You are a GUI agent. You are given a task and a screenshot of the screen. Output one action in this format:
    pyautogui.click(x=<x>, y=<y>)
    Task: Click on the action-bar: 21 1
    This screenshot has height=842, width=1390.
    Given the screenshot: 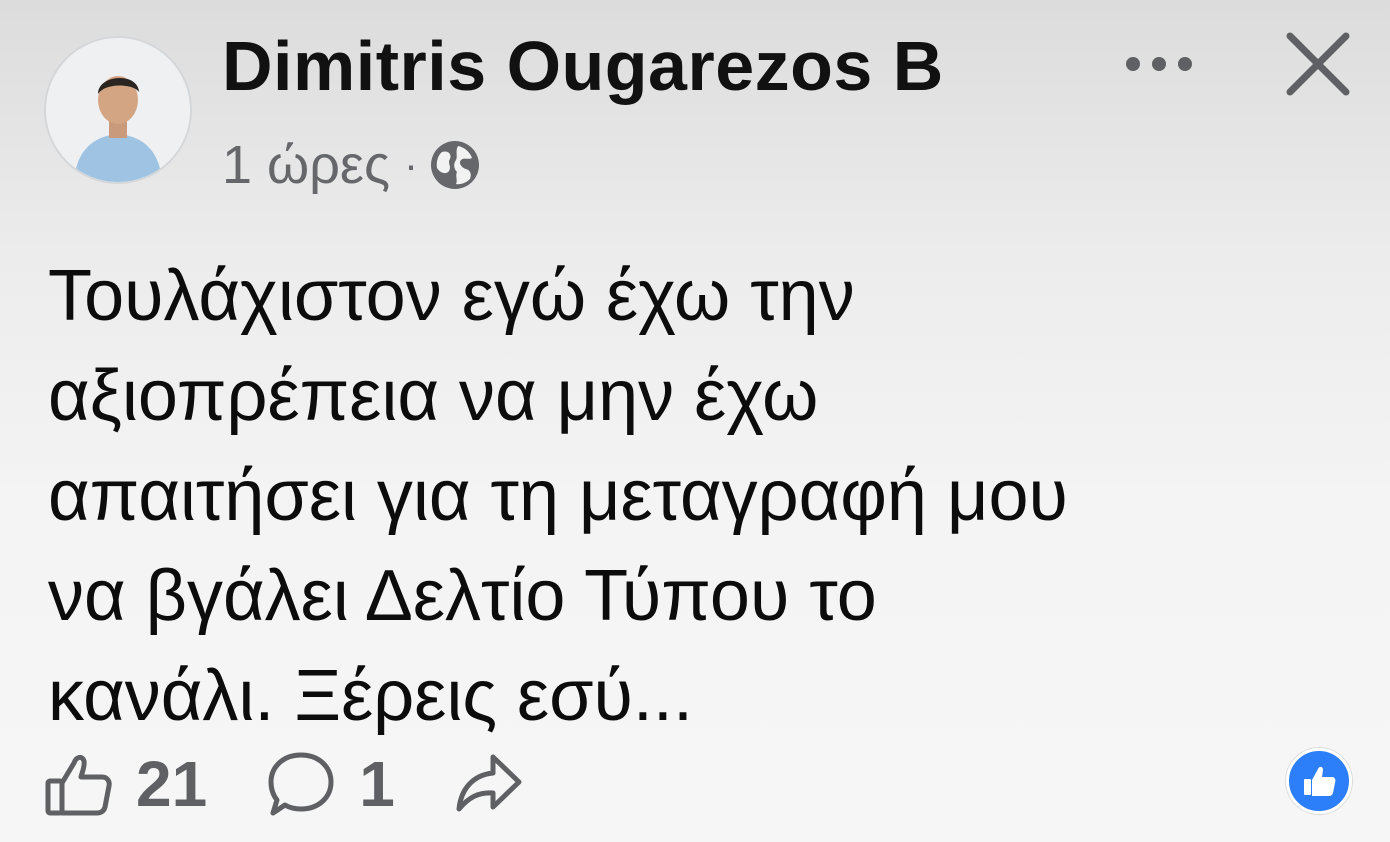 What is the action you would take?
    pyautogui.click(x=313, y=784)
    